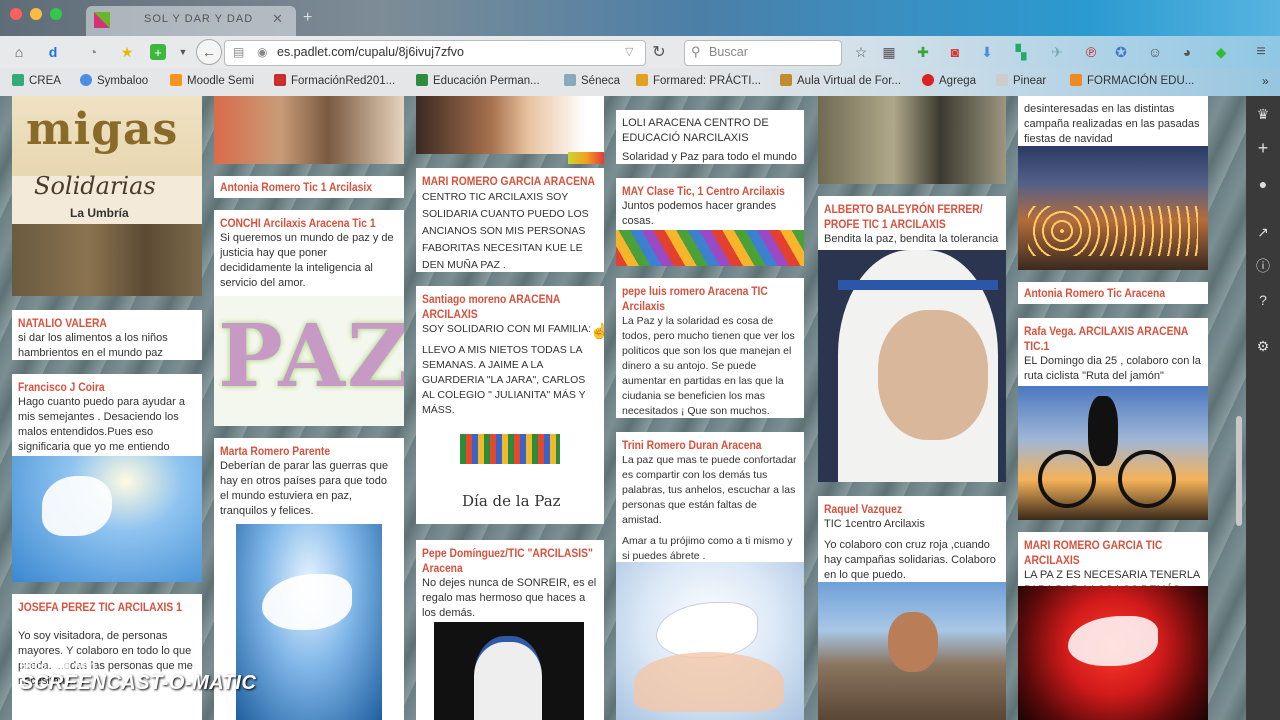 The width and height of the screenshot is (1280, 720). I want to click on reload-icon: ↻, so click(659, 52).